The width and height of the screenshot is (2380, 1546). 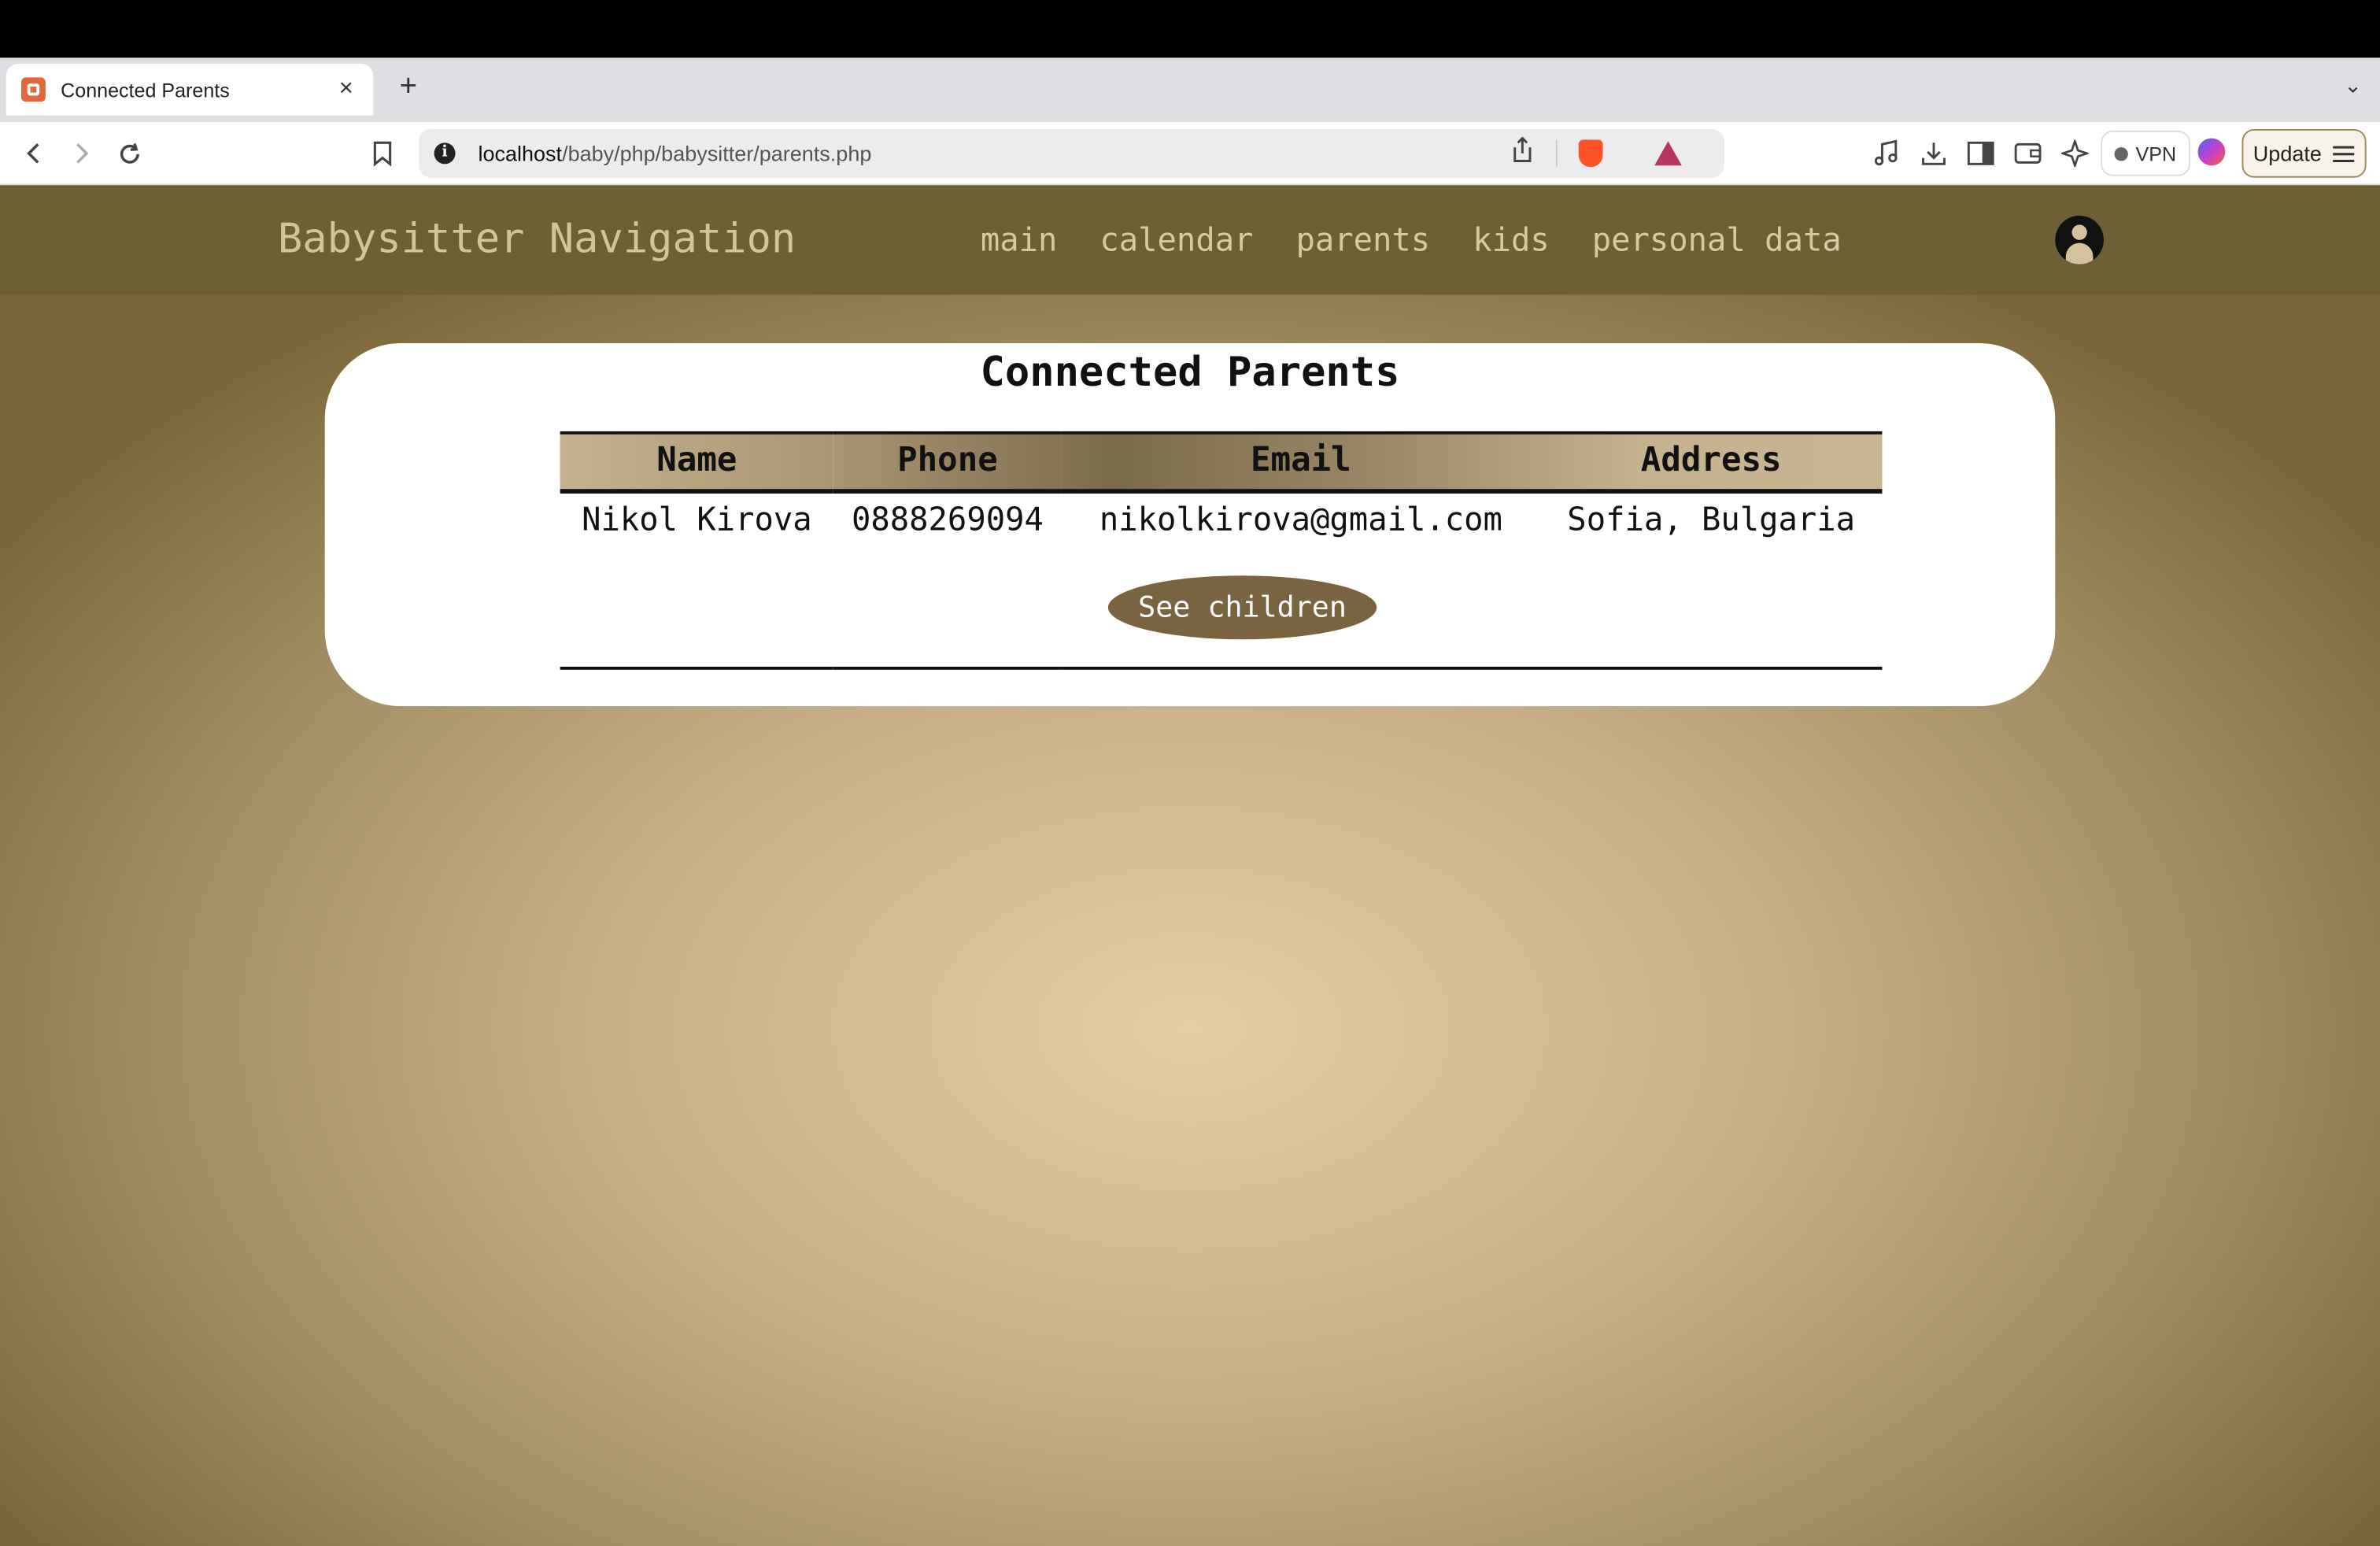 What do you see at coordinates (1300, 461) in the screenshot?
I see `column-header-email: Email` at bounding box center [1300, 461].